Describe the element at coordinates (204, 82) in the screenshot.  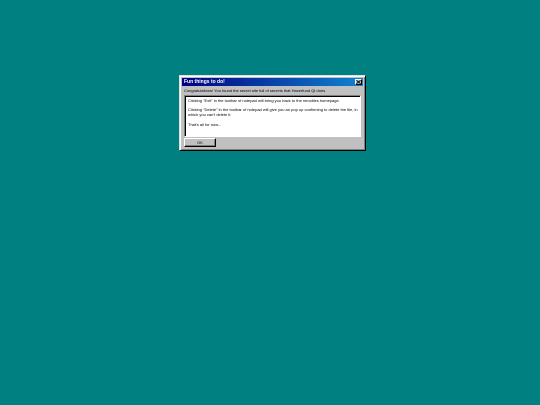
I see `dialog-title: Fun things to do!` at that location.